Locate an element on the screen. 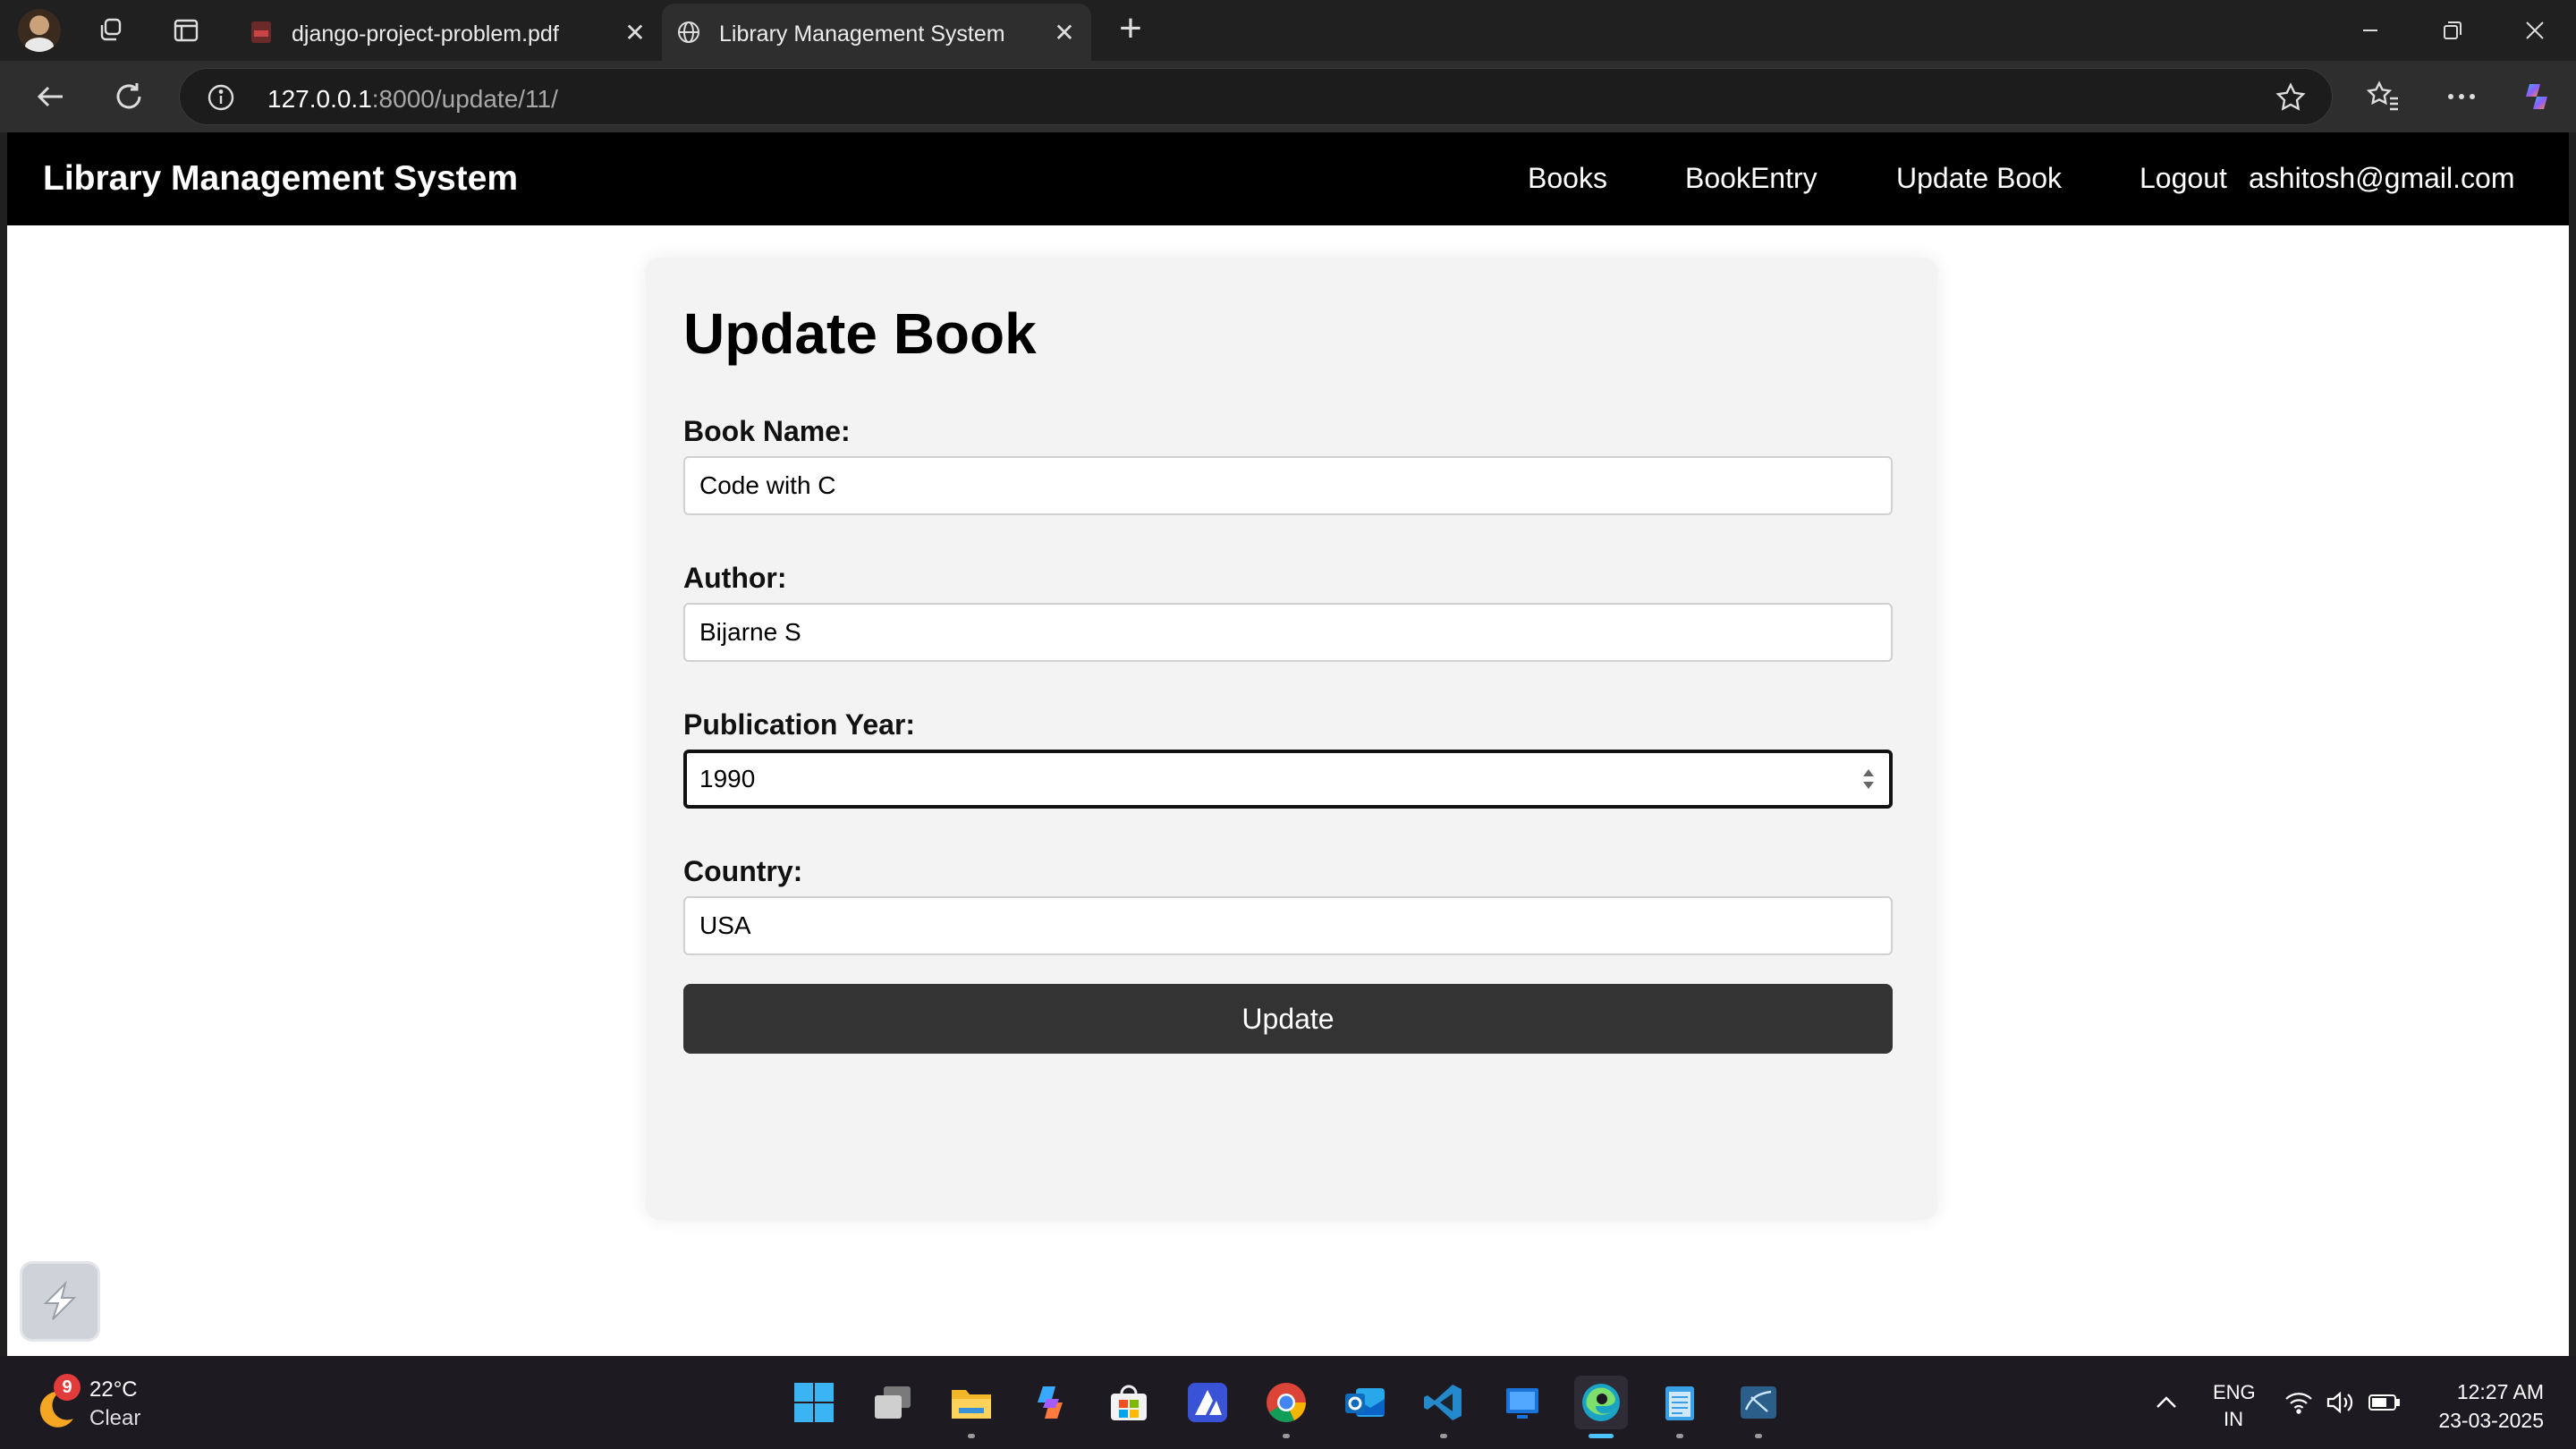 The height and width of the screenshot is (1449, 2576). tab-library: Library Management System ✕ is located at coordinates (876, 32).